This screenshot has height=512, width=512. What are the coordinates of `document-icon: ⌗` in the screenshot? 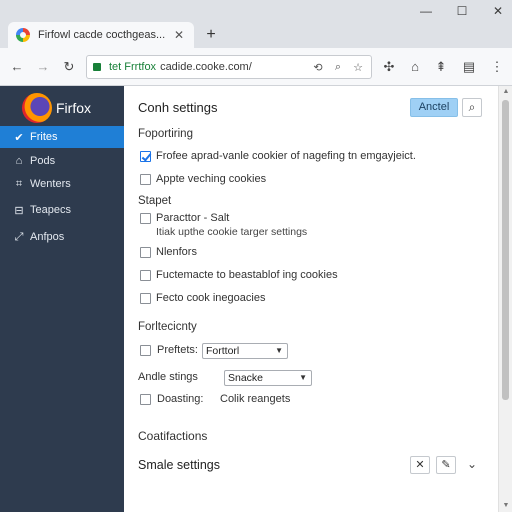 It's located at (19, 183).